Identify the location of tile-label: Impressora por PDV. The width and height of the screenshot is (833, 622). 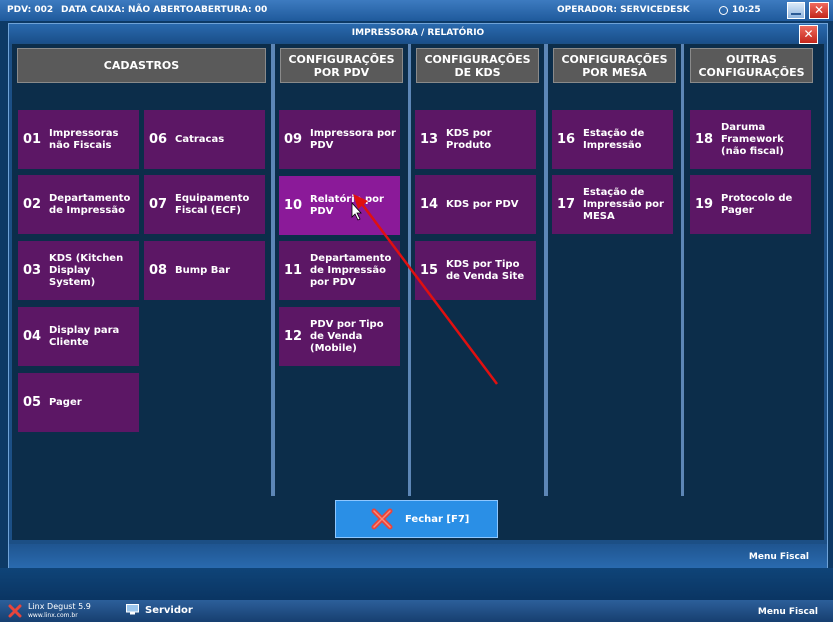
(353, 139).